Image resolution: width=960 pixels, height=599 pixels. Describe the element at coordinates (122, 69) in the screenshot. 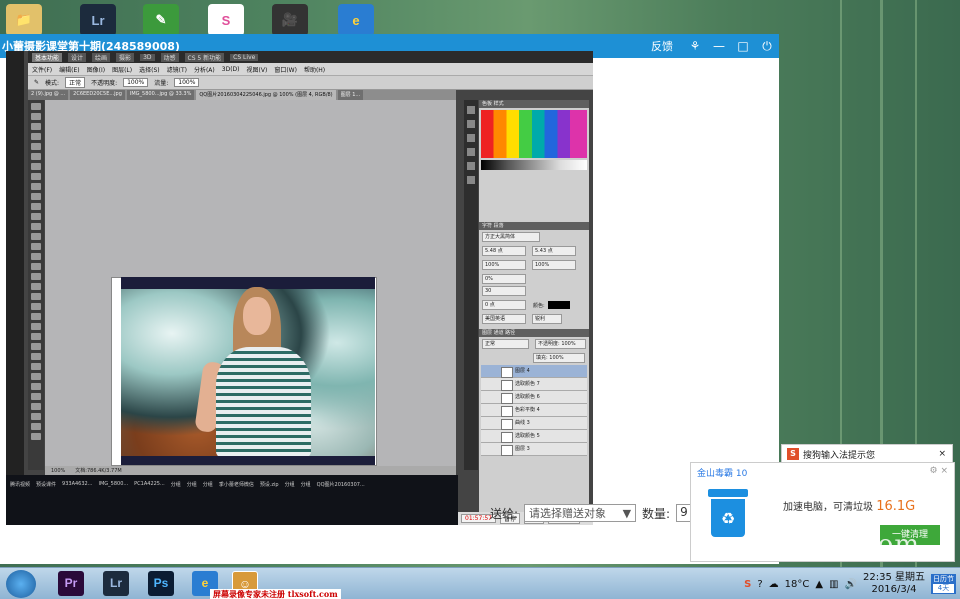

I see `menu-layer: 图层(L)` at that location.